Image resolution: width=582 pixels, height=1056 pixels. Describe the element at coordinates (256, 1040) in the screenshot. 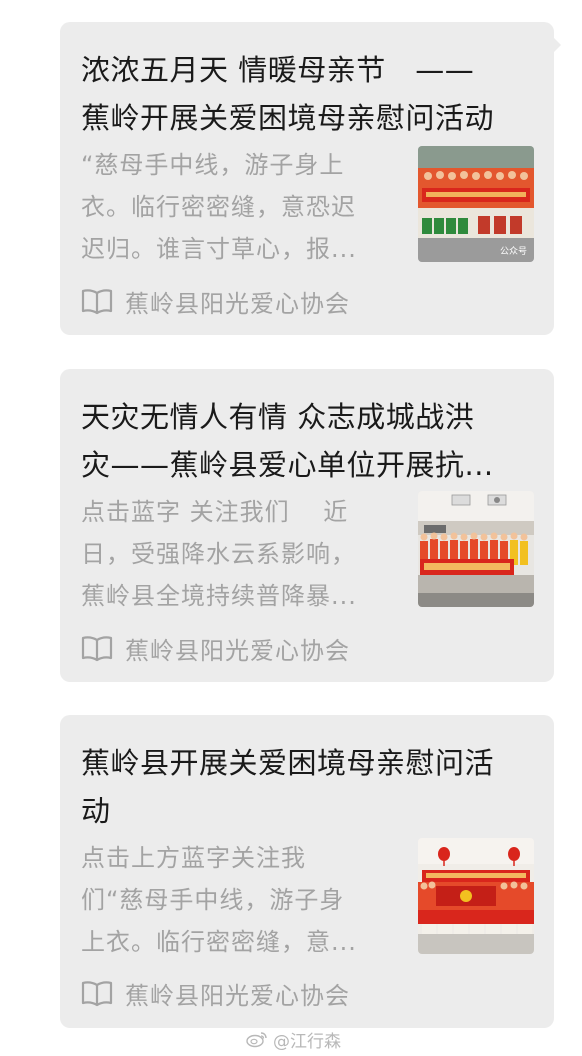

I see `weibo-icon` at that location.